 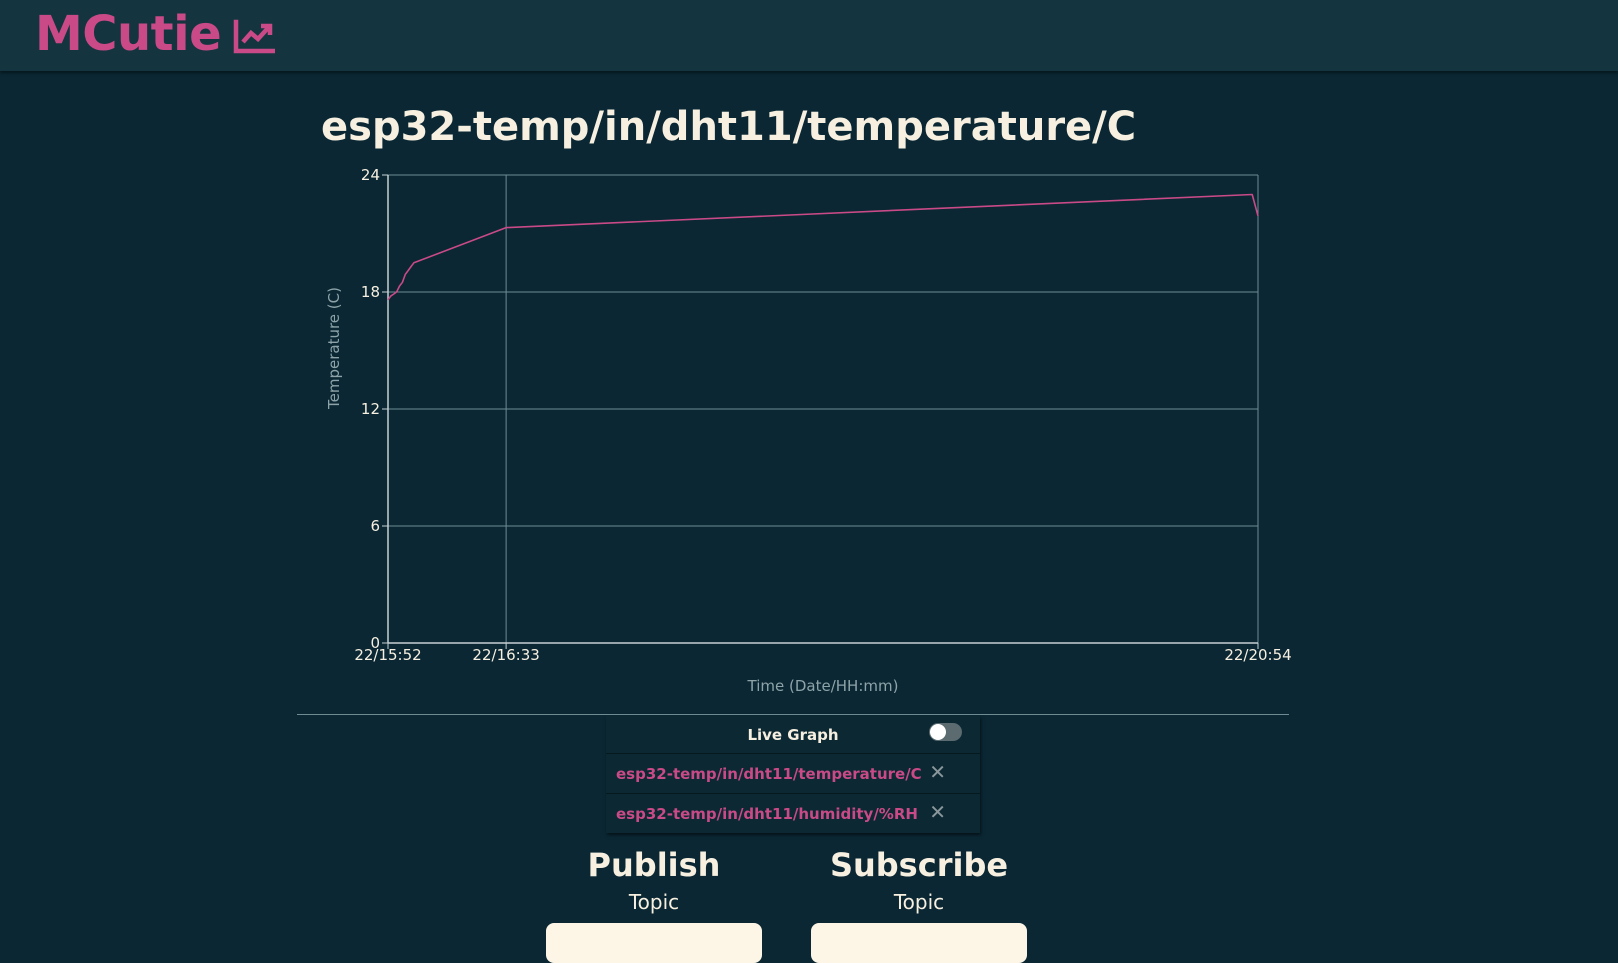 I want to click on subscribe-topic-label: Topic, so click(x=919, y=902).